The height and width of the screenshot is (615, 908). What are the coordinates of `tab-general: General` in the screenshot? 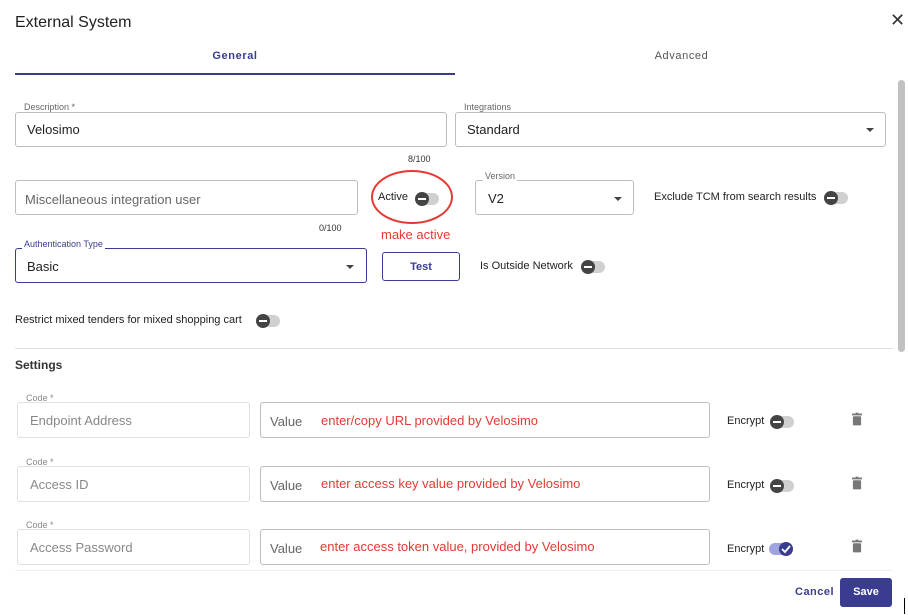 It's located at (235, 56).